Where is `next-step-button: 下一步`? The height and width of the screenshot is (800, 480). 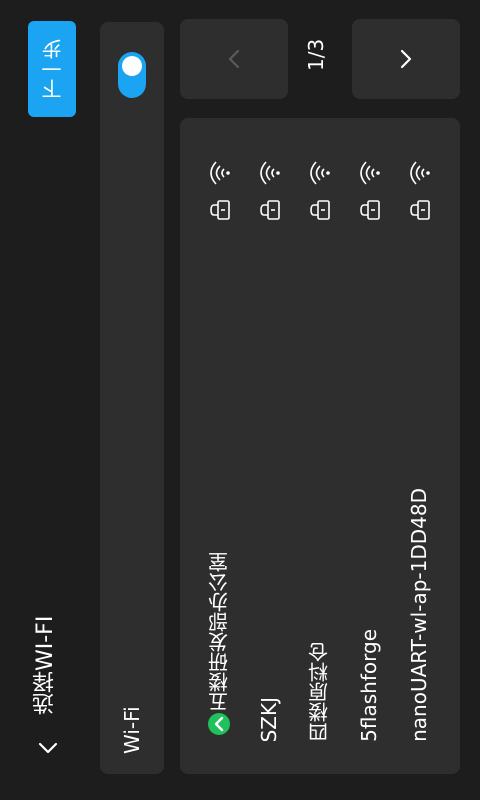
next-step-button: 下一步 is located at coordinates (52, 69).